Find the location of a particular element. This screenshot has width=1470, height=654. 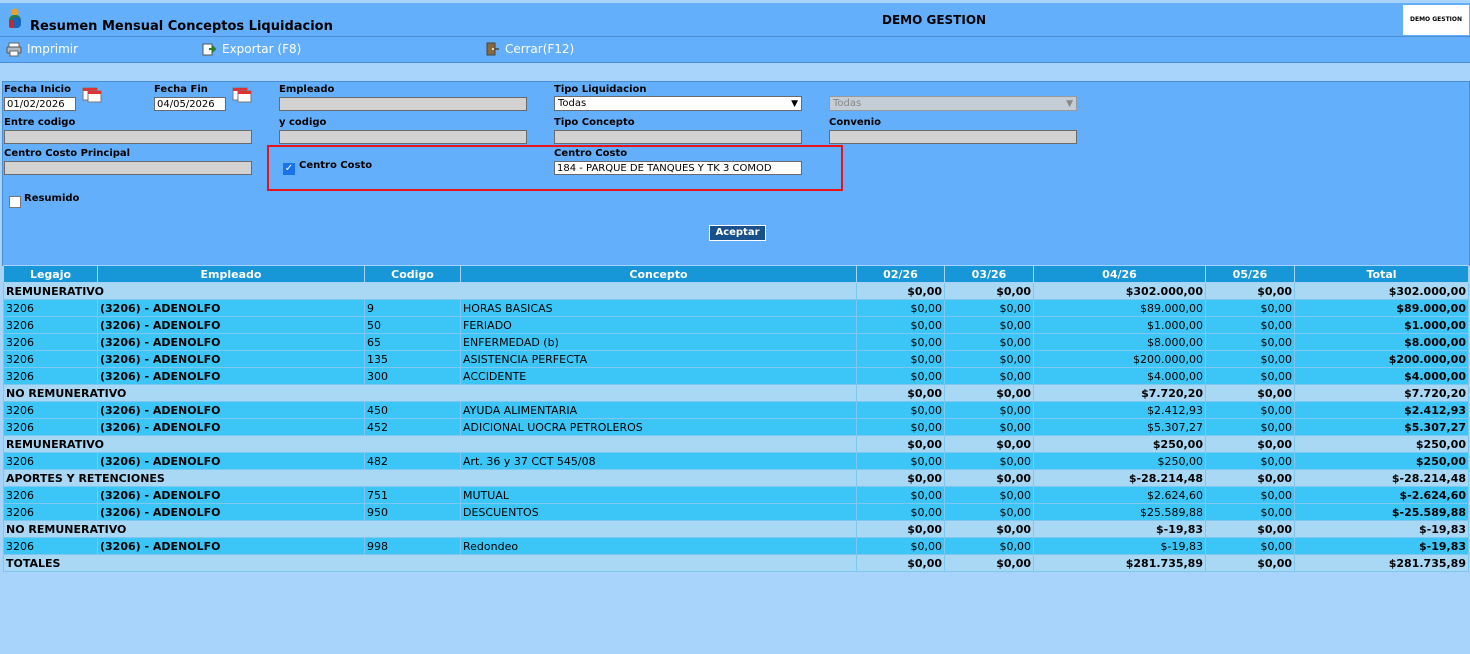

column-header: 04/26 is located at coordinates (1119, 274).